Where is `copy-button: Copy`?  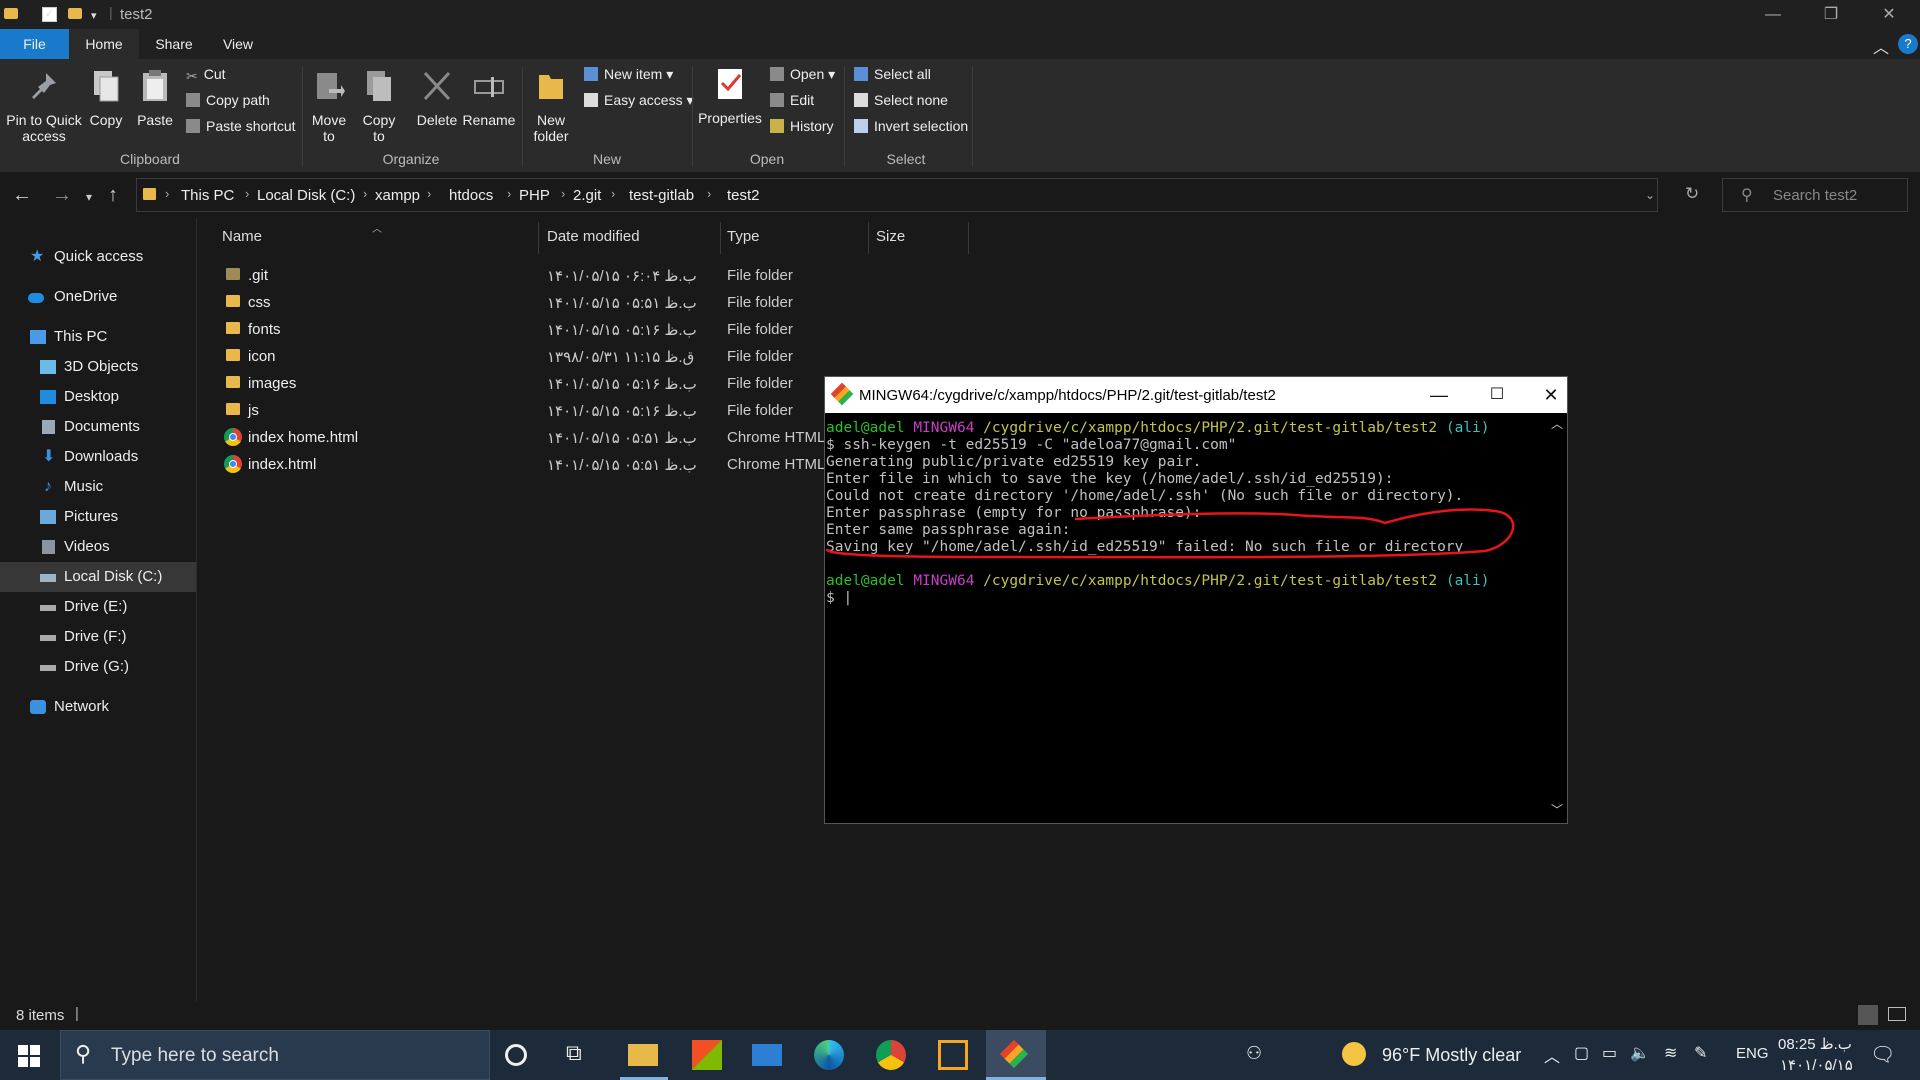 copy-button: Copy is located at coordinates (106, 98).